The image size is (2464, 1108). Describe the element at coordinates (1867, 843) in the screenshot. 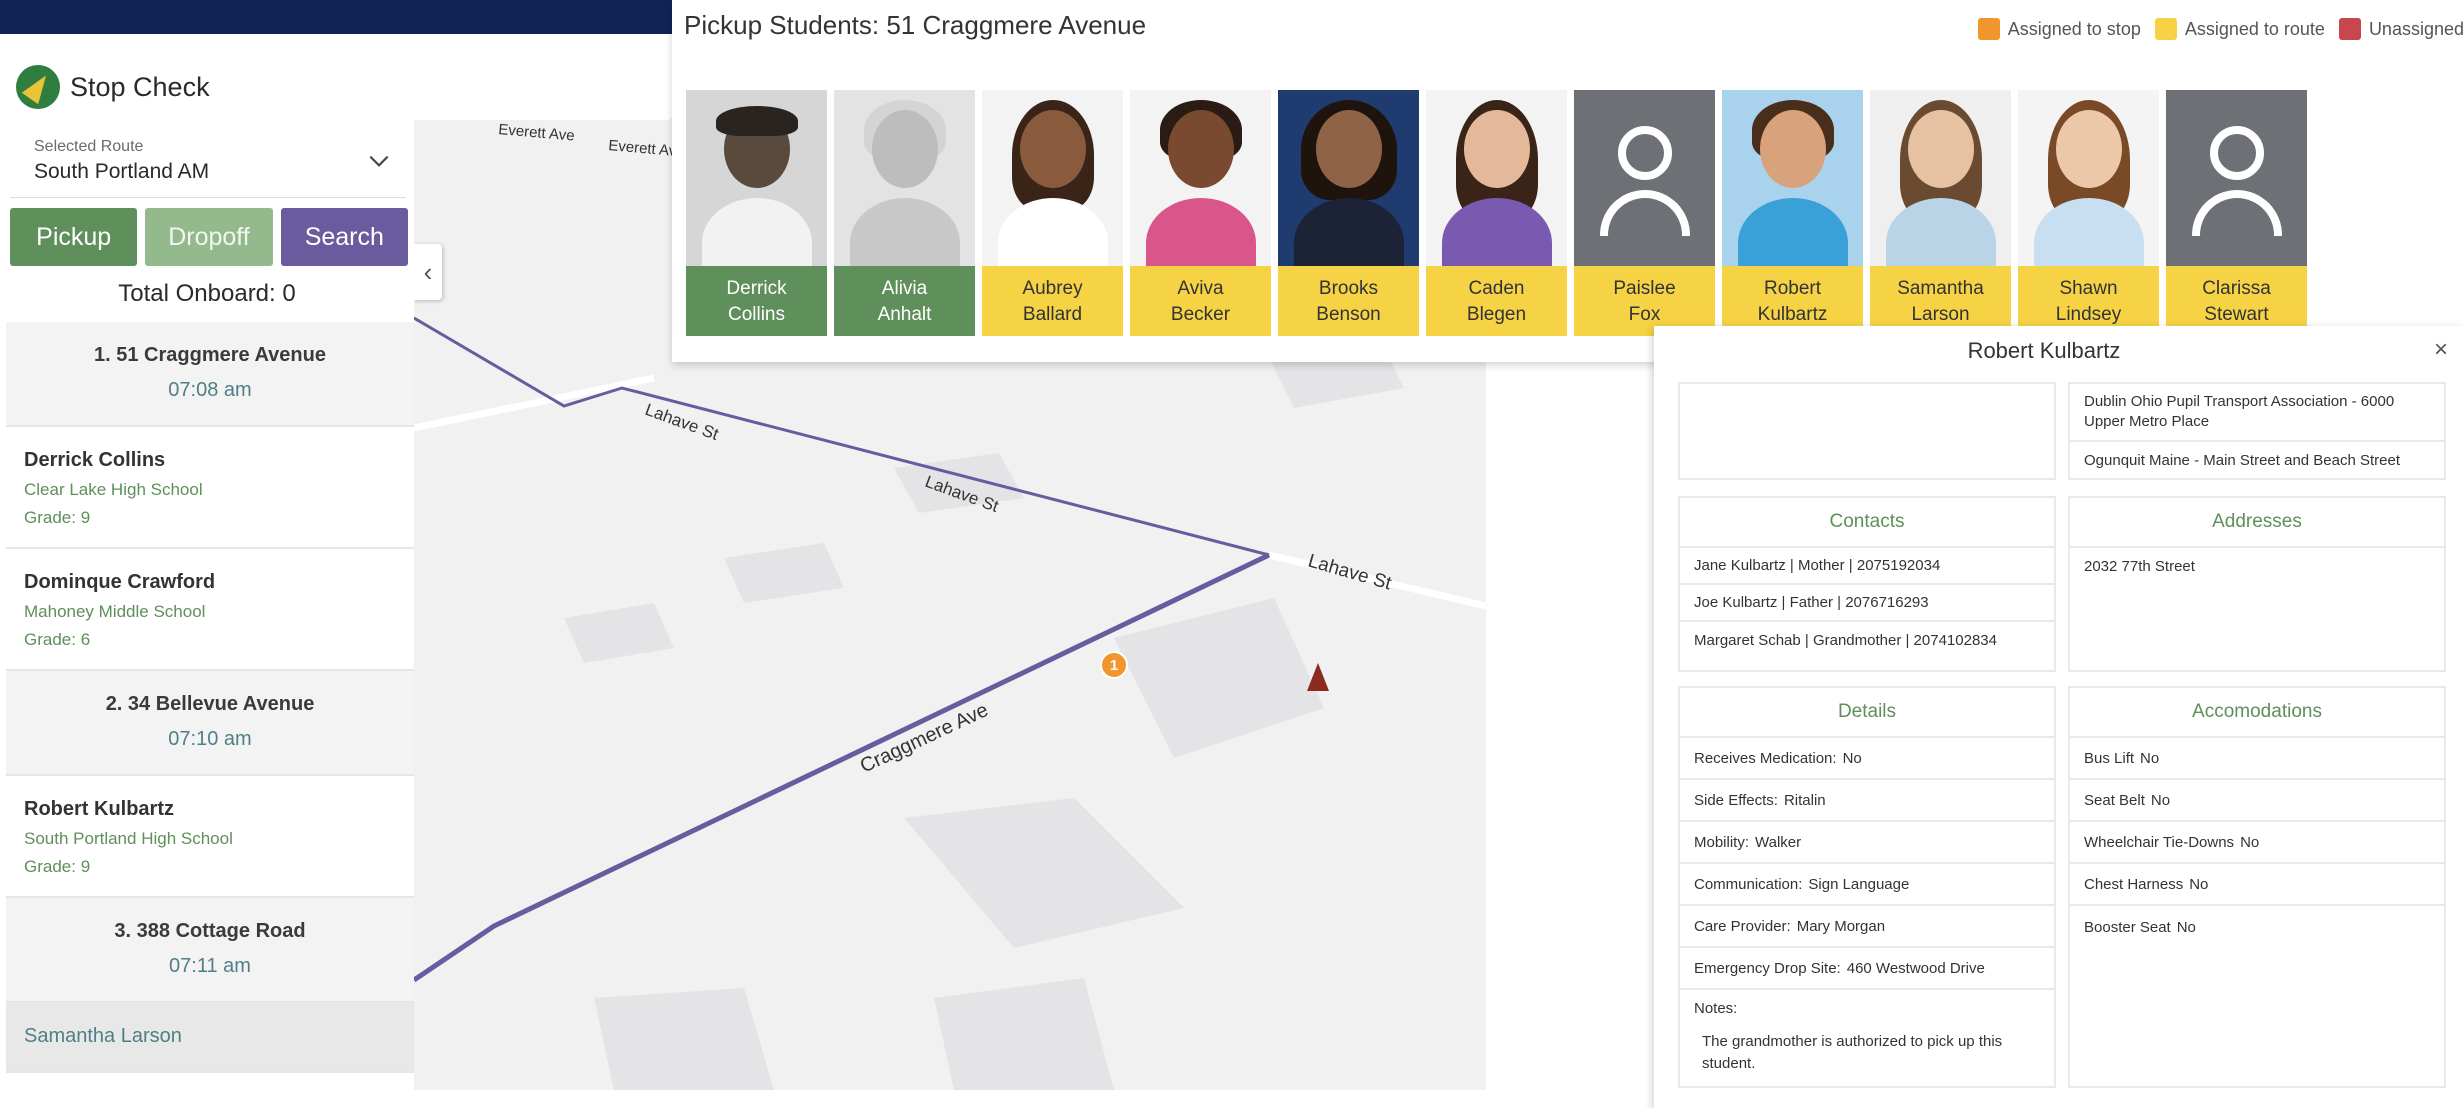

I see `detail-row: Mobility: Walker` at that location.